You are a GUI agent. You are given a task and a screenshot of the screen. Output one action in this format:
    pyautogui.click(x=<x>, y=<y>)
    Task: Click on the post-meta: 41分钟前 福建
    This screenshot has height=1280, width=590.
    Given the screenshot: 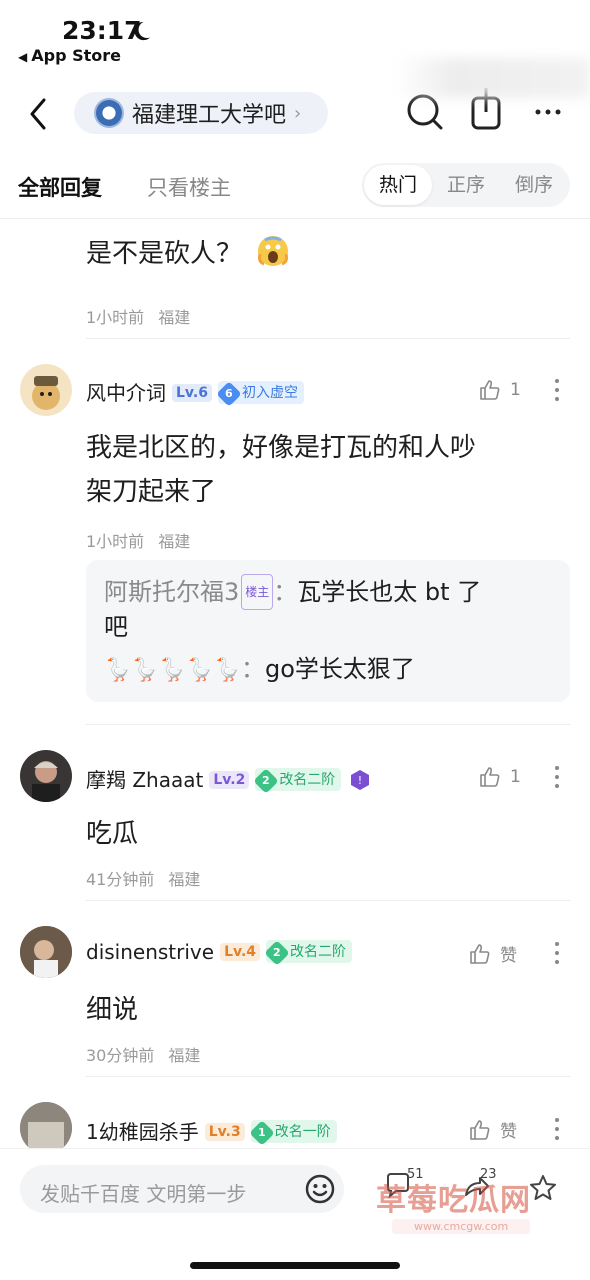 What is the action you would take?
    pyautogui.click(x=143, y=878)
    